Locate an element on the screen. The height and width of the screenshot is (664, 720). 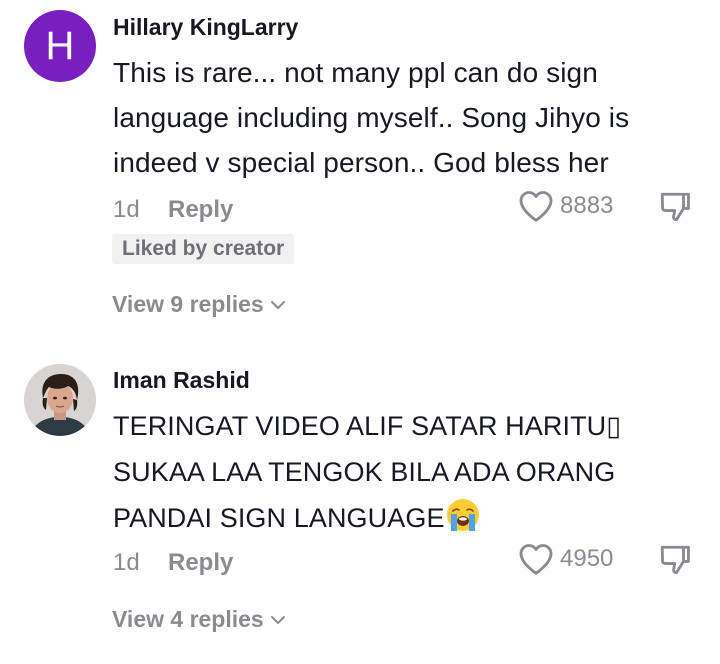
profile-photo is located at coordinates (60, 400).